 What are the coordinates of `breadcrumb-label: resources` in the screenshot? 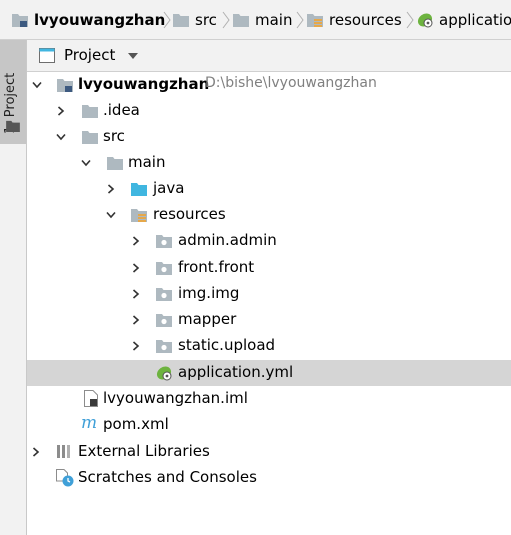 It's located at (365, 20).